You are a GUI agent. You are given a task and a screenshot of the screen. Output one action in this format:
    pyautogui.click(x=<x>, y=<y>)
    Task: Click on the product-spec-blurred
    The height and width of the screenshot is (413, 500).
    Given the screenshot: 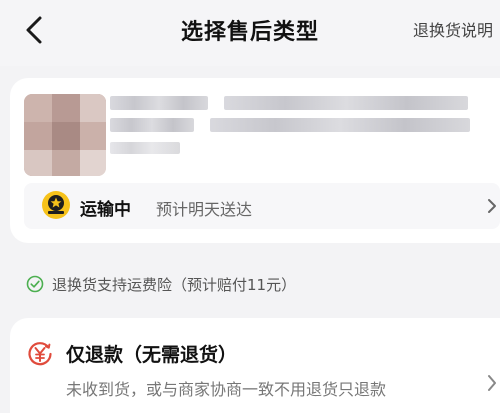 What is the action you would take?
    pyautogui.click(x=145, y=148)
    